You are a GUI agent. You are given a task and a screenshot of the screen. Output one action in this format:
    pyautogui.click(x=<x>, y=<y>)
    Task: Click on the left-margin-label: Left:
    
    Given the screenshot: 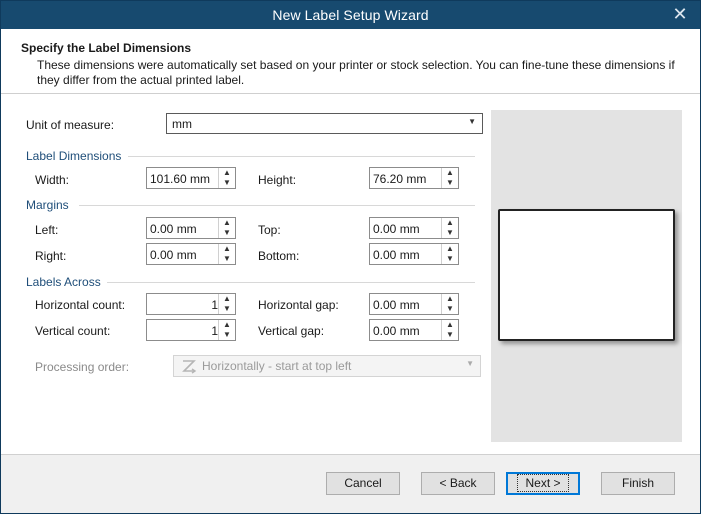 What is the action you would take?
    pyautogui.click(x=47, y=230)
    